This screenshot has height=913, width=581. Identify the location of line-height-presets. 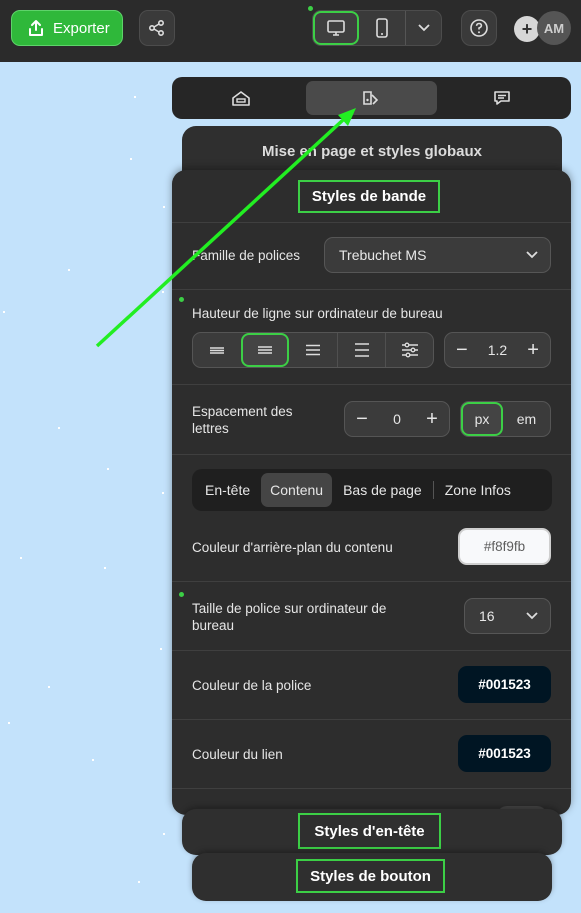
(313, 350).